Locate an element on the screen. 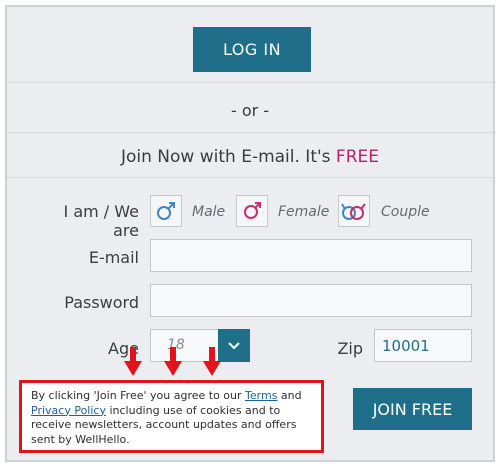 This screenshot has width=500, height=467. couple-option is located at coordinates (354, 211).